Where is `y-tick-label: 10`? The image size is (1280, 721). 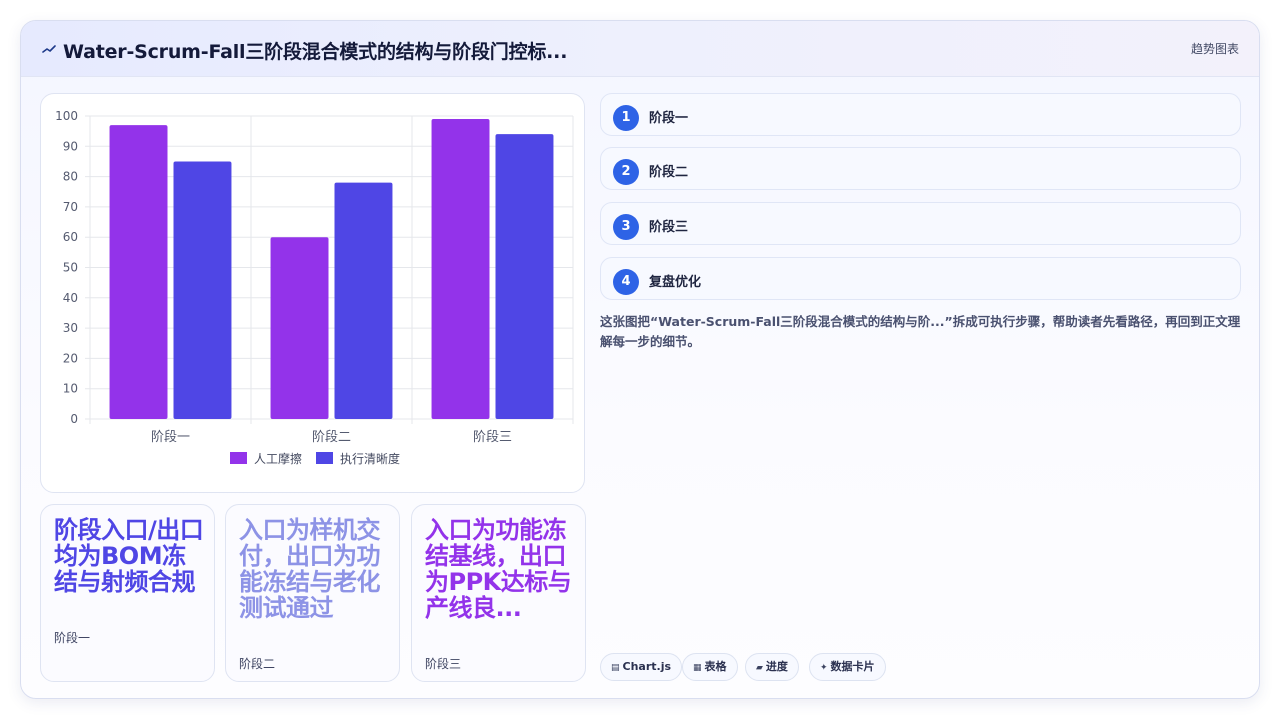 y-tick-label: 10 is located at coordinates (70, 389).